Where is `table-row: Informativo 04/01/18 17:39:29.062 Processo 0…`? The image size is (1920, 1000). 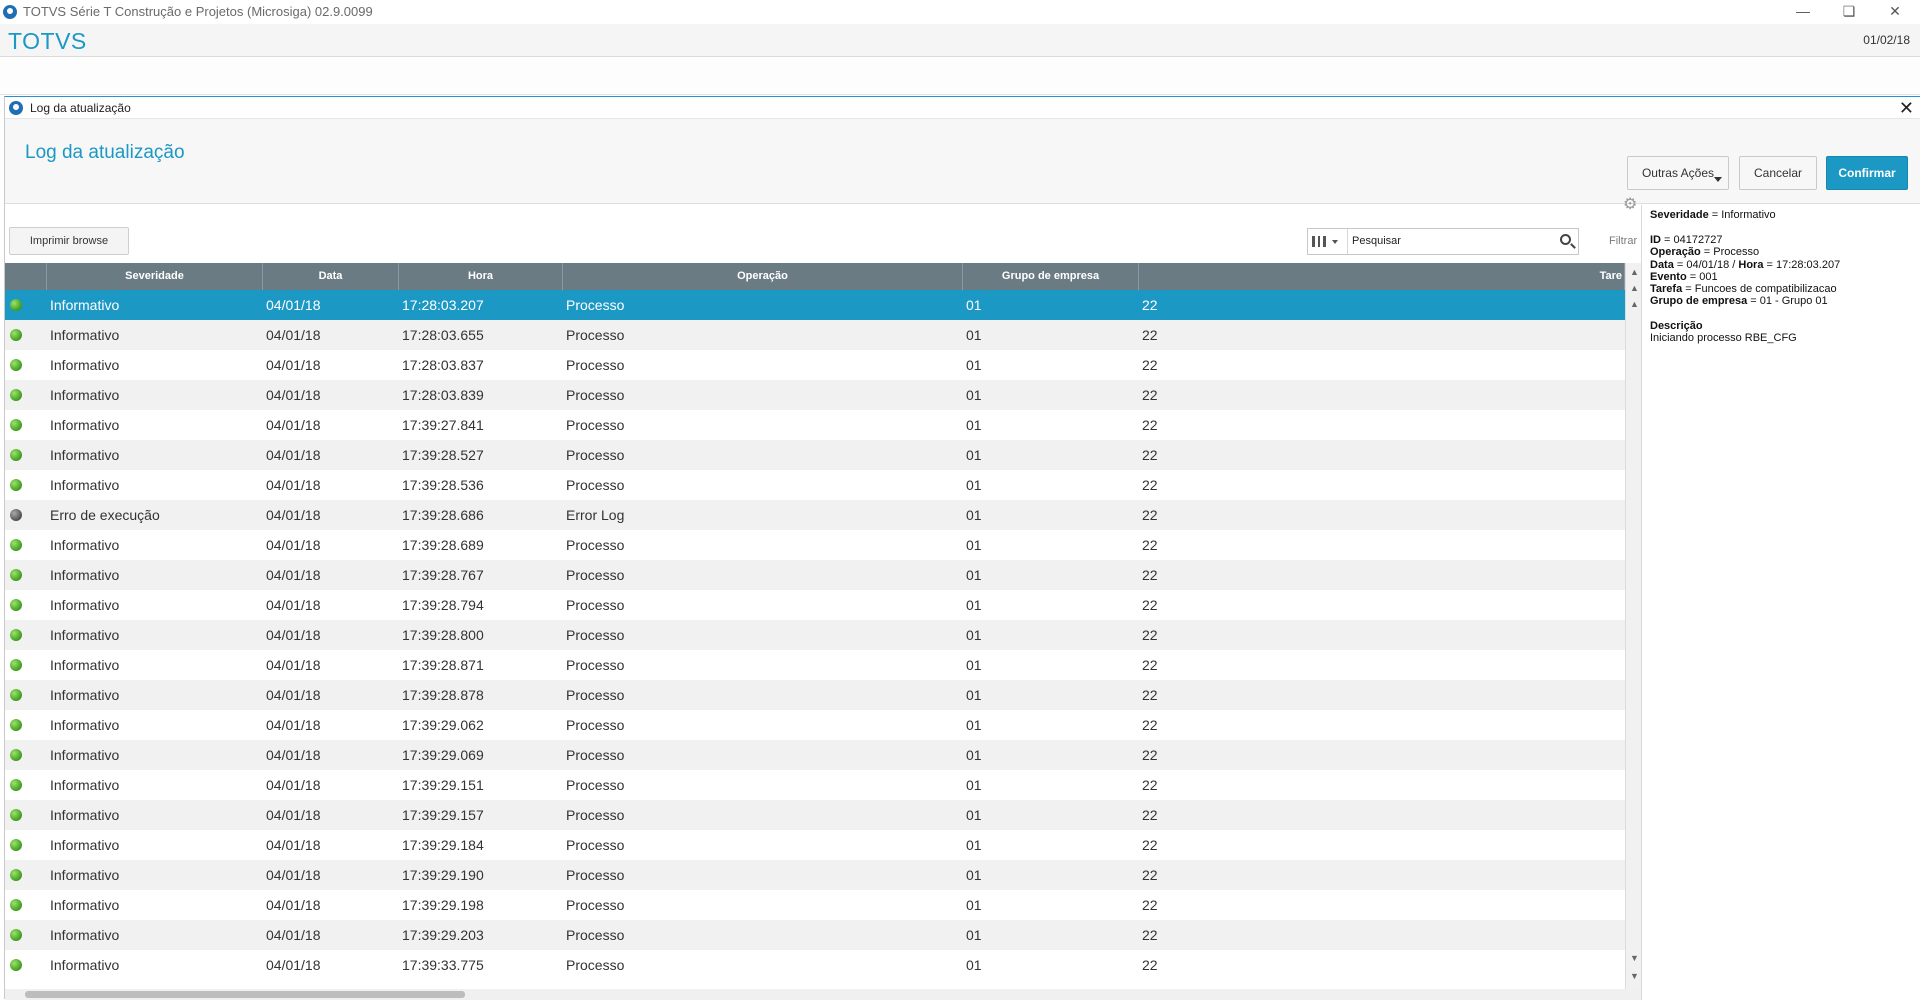
table-row: Informativo 04/01/18 17:39:29.062 Processo 0… is located at coordinates (815, 725).